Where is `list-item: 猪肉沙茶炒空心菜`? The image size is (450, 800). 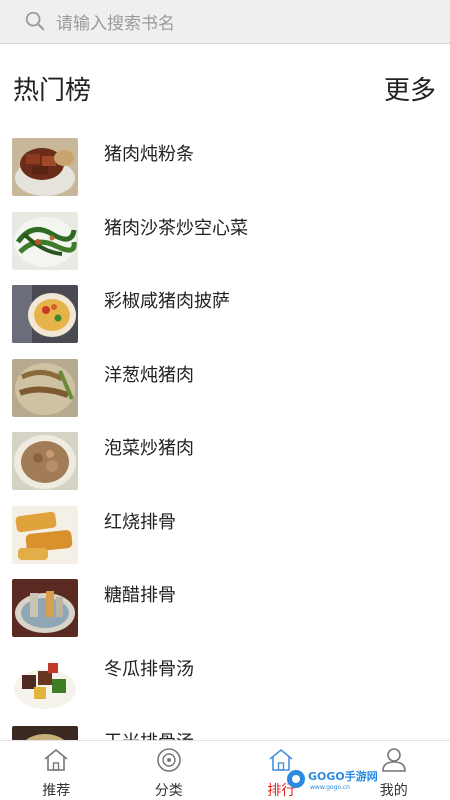 list-item: 猪肉沙茶炒空心菜 is located at coordinates (225, 239).